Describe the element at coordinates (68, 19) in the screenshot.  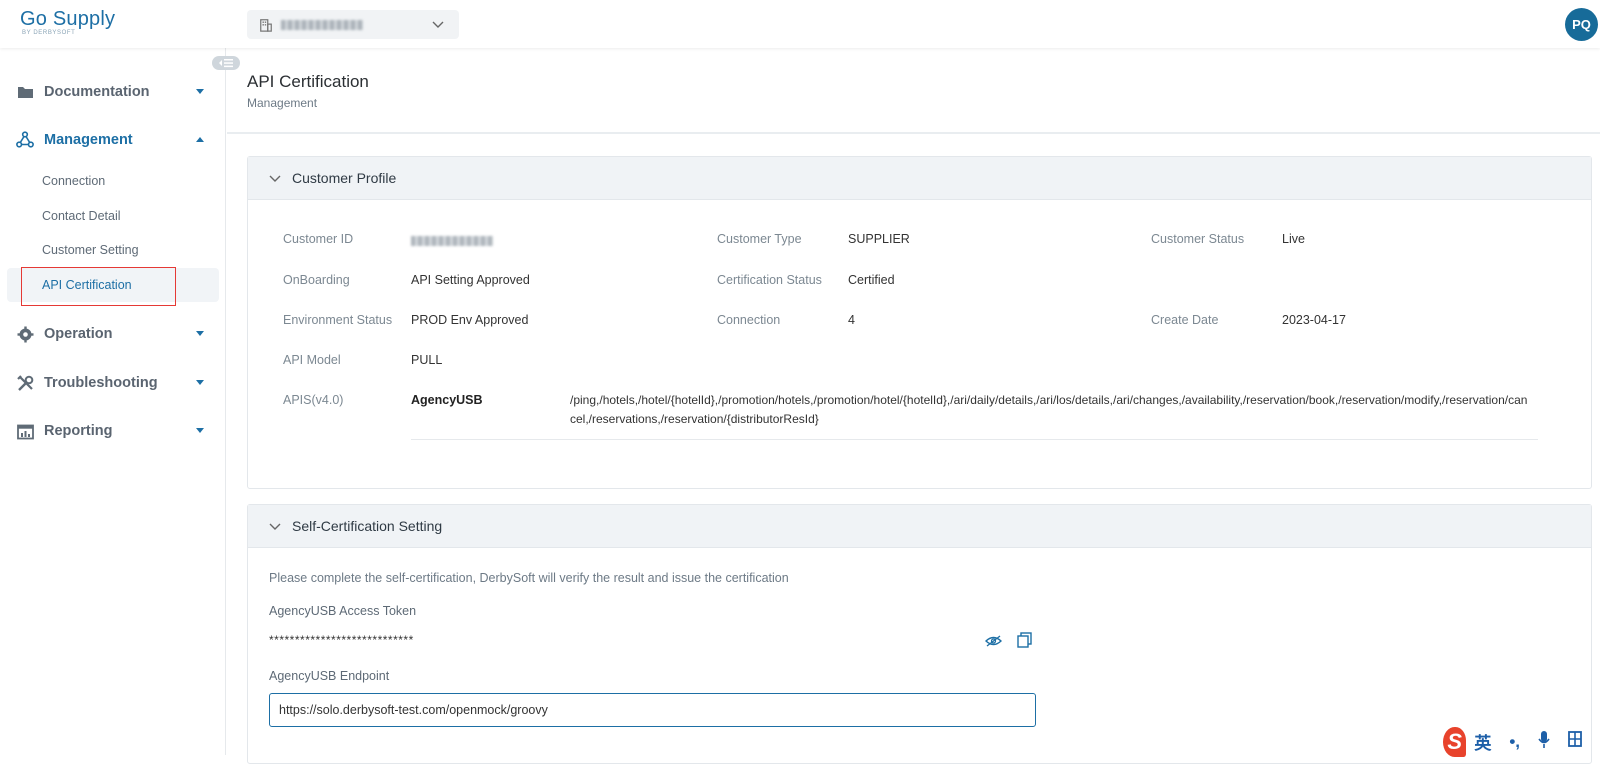
I see `logo-title: Go Supply` at that location.